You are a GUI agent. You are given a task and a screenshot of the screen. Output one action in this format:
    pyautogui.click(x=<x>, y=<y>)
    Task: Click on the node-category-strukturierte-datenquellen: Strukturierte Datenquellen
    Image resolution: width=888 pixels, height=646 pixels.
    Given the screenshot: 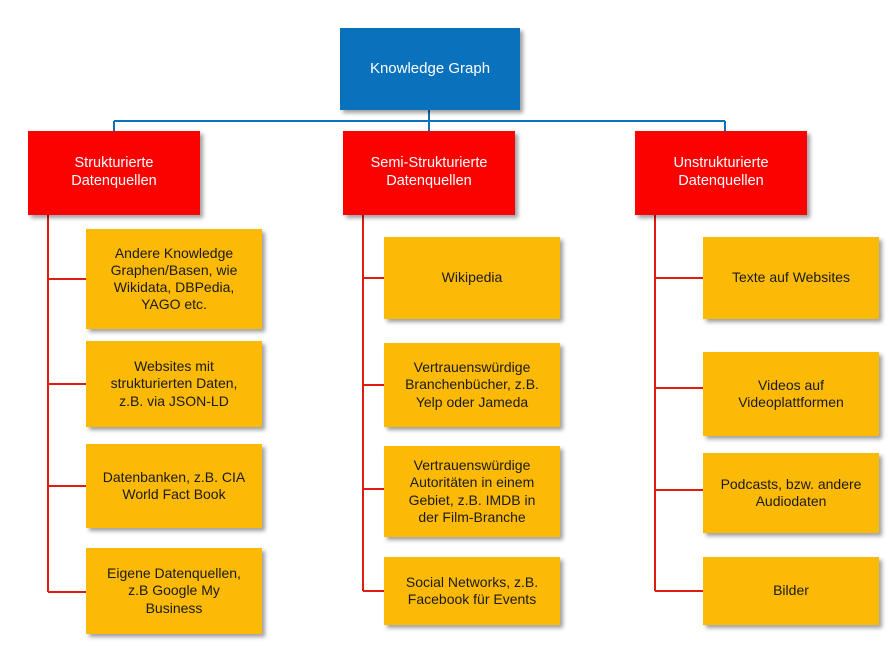 What is the action you would take?
    pyautogui.click(x=114, y=173)
    